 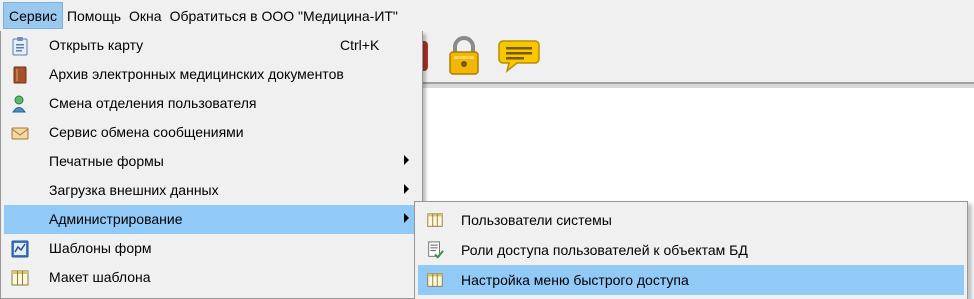 I want to click on menu-item-messaging: Сервис обмена сообщениями, so click(x=212, y=132).